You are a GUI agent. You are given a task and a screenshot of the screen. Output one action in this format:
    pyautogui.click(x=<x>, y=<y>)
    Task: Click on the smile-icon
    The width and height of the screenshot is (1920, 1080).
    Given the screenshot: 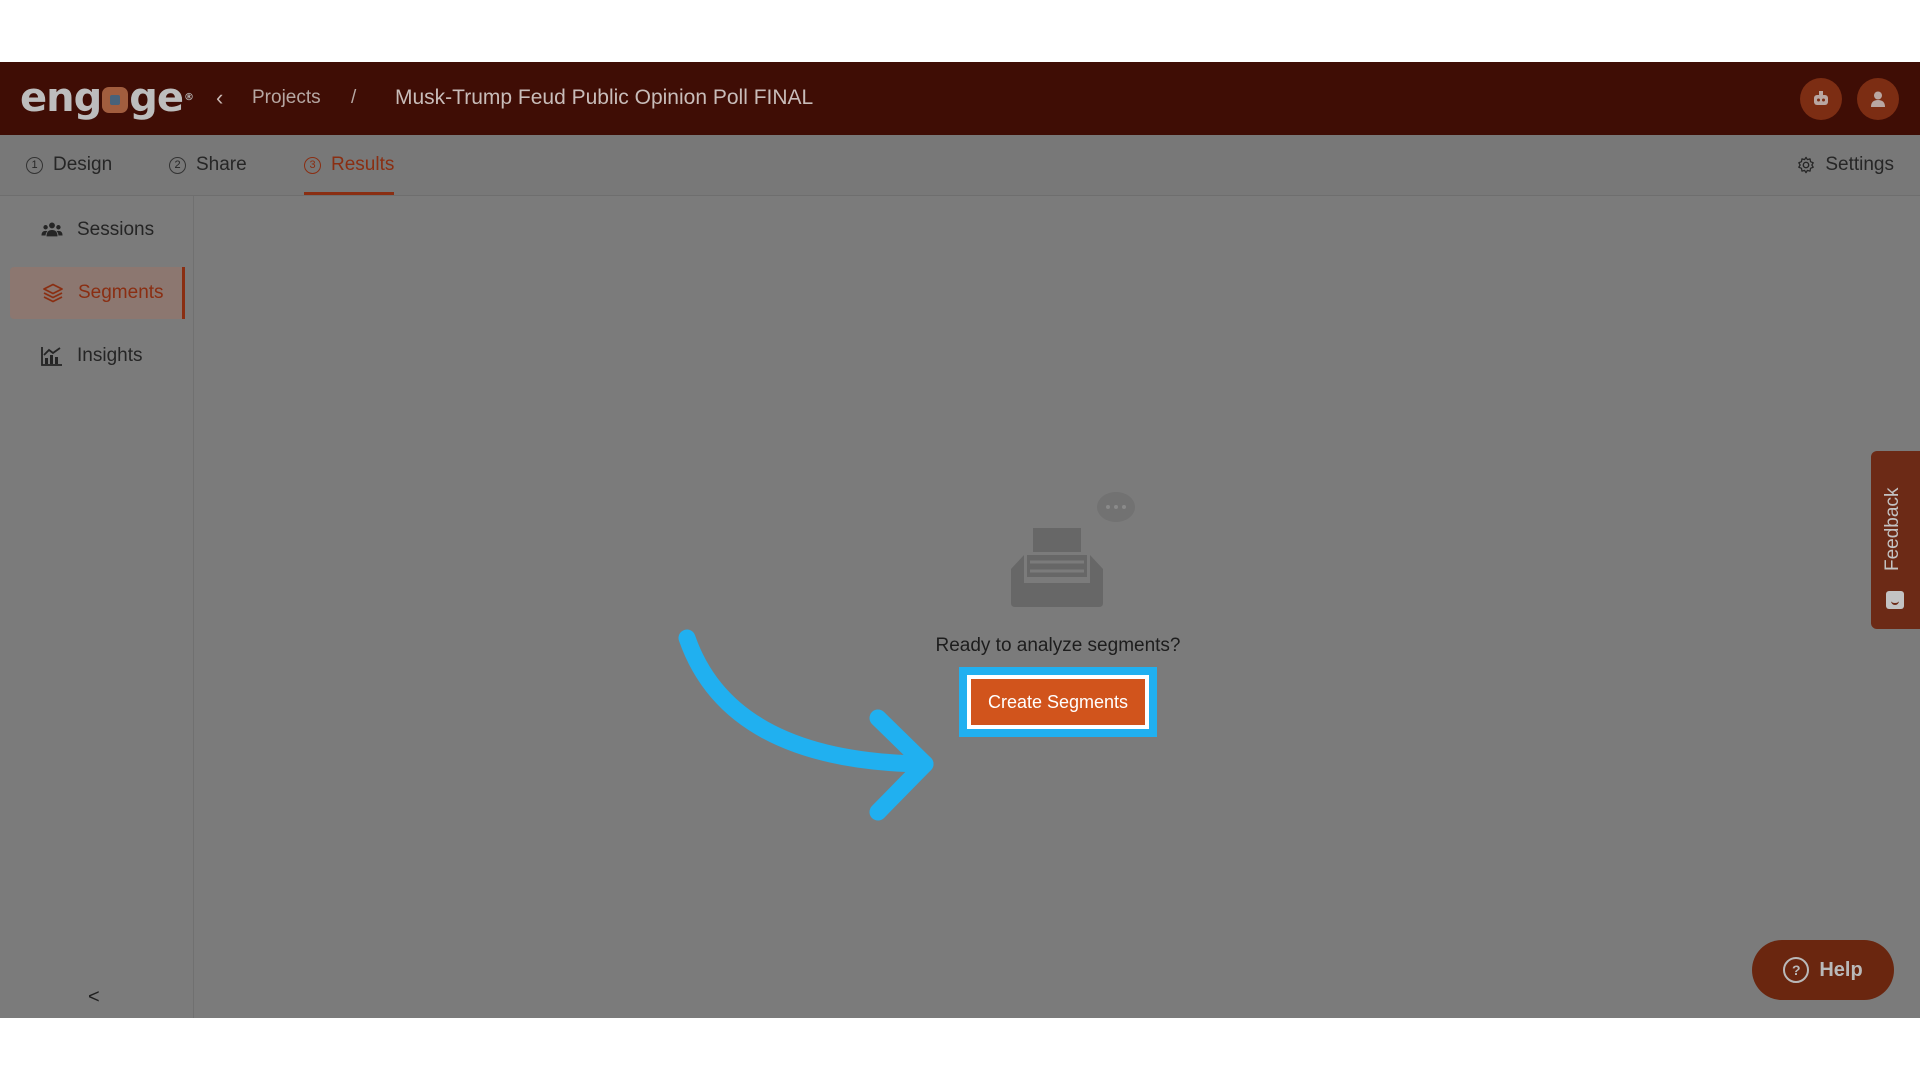 What is the action you would take?
    pyautogui.click(x=1895, y=600)
    